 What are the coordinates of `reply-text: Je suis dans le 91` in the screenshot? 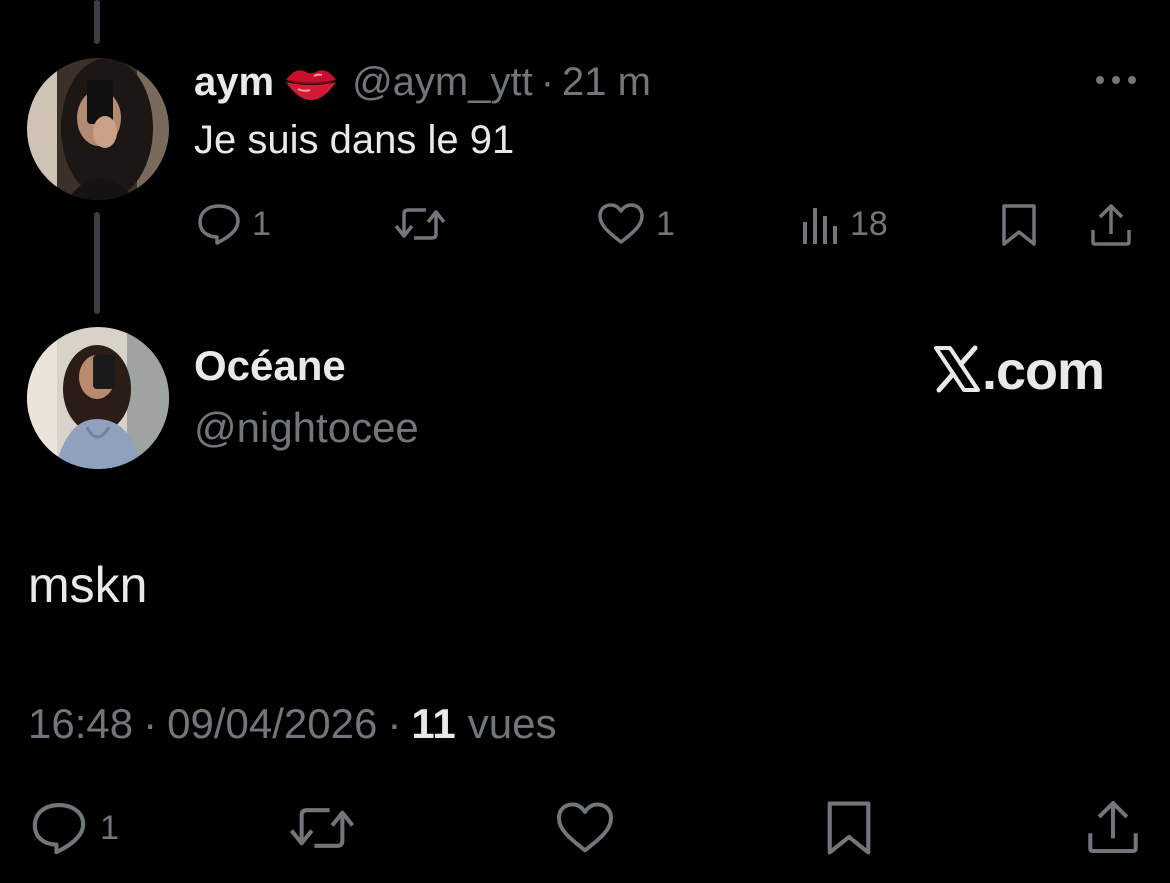 It's located at (354, 140).